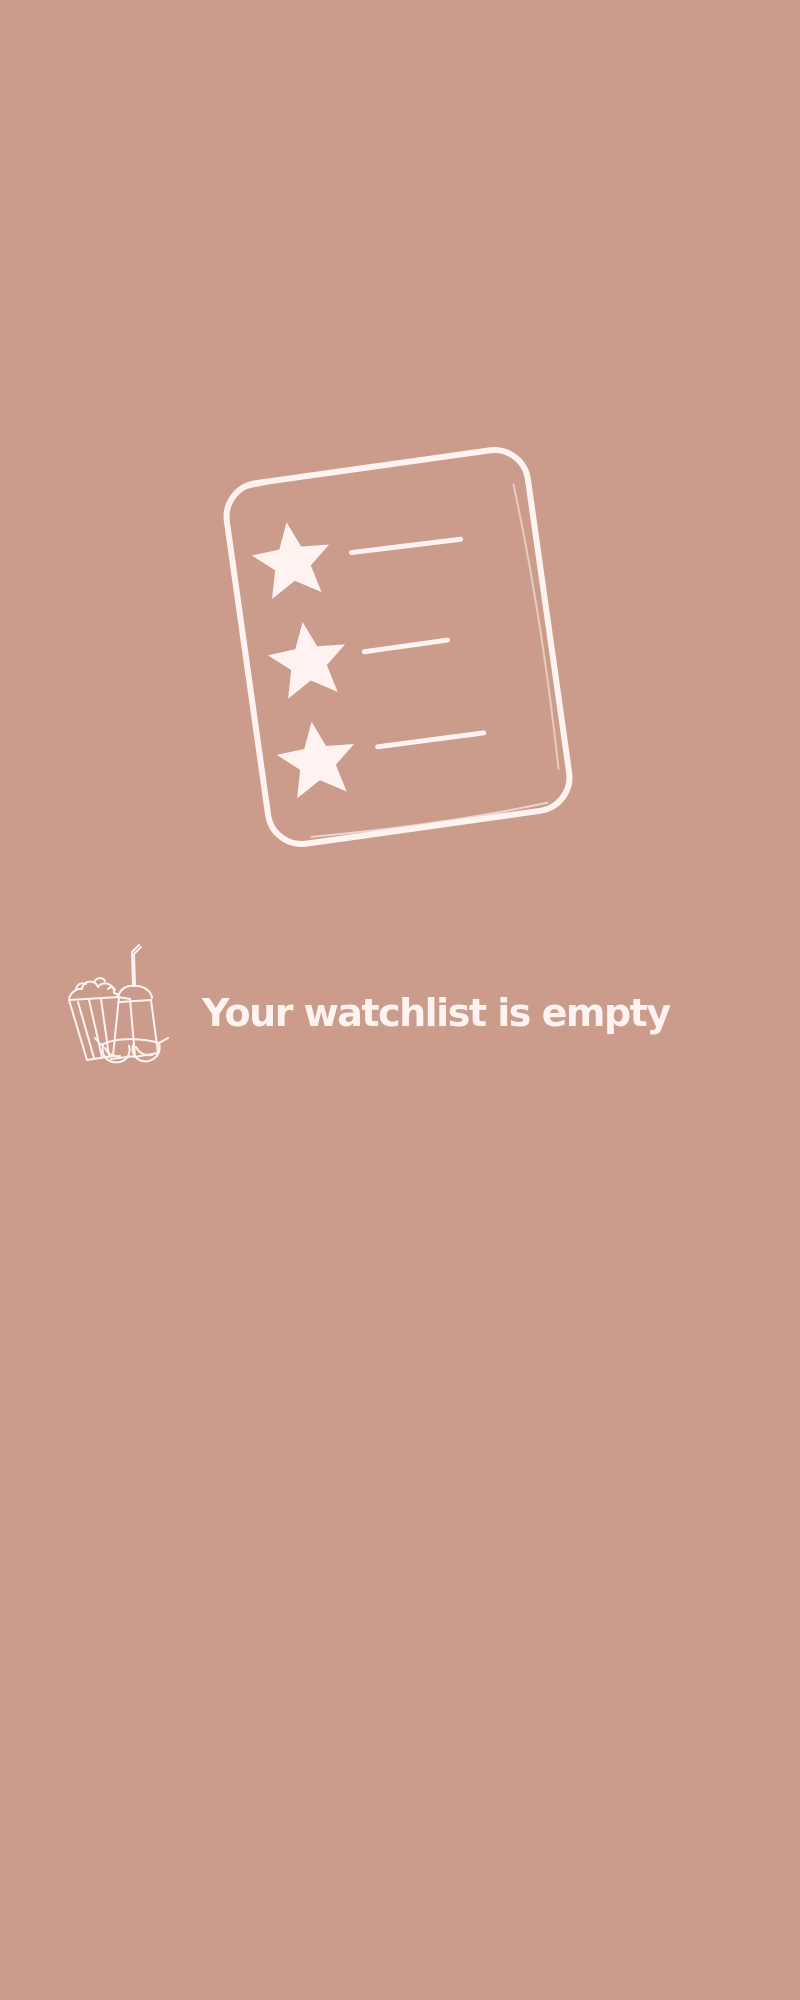 The height and width of the screenshot is (2000, 800). Describe the element at coordinates (119, 1005) in the screenshot. I see `popcorn-drink-3d-glasses-icon` at that location.